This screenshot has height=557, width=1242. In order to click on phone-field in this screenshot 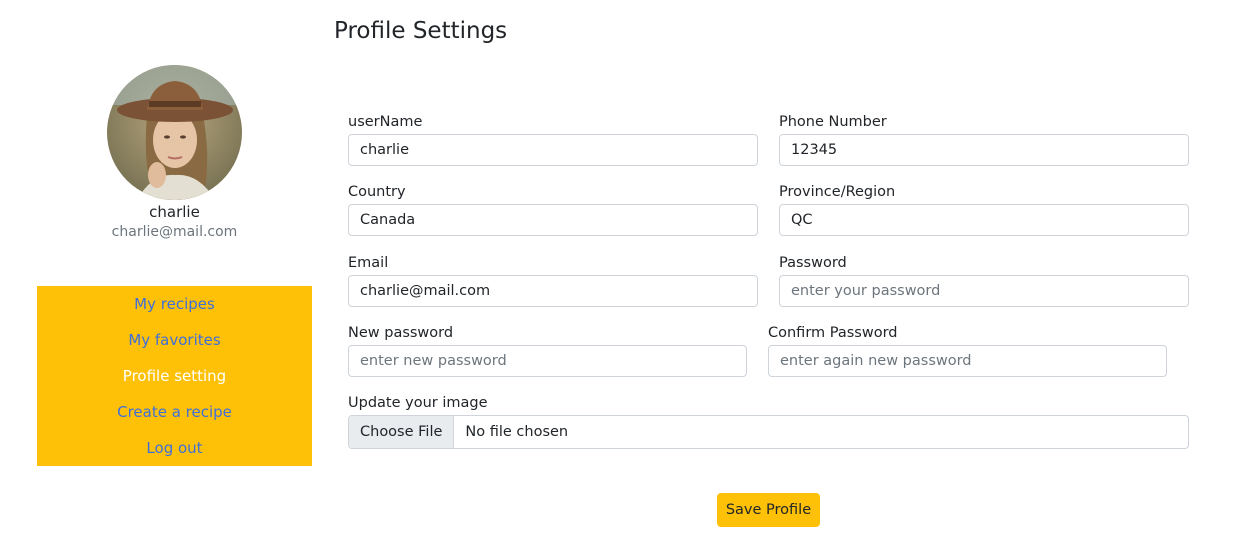, I will do `click(984, 150)`.